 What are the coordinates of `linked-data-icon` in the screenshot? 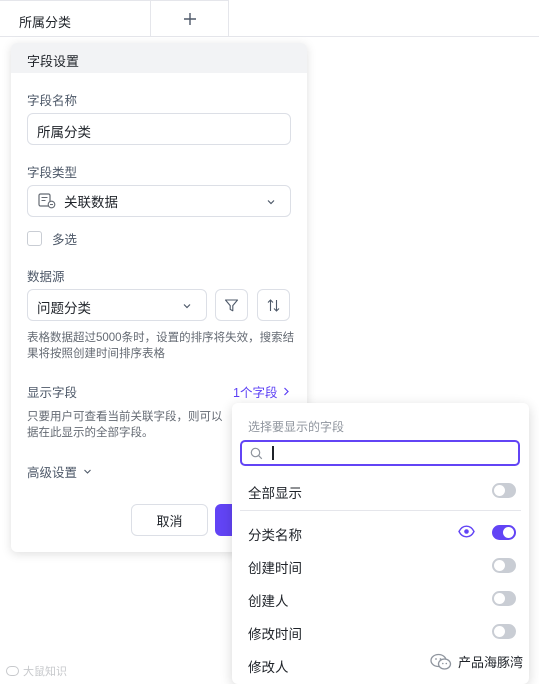 It's located at (47, 201).